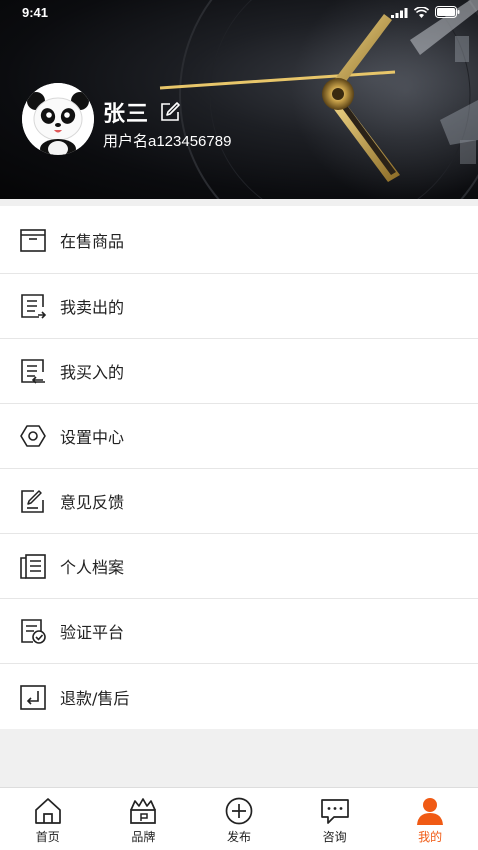 Image resolution: width=478 pixels, height=850 pixels. I want to click on chat-icon, so click(334, 811).